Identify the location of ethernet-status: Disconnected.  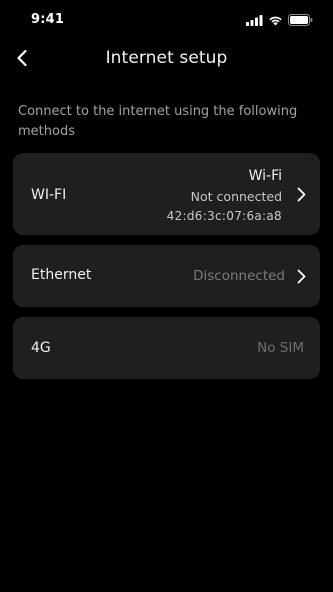
(239, 276).